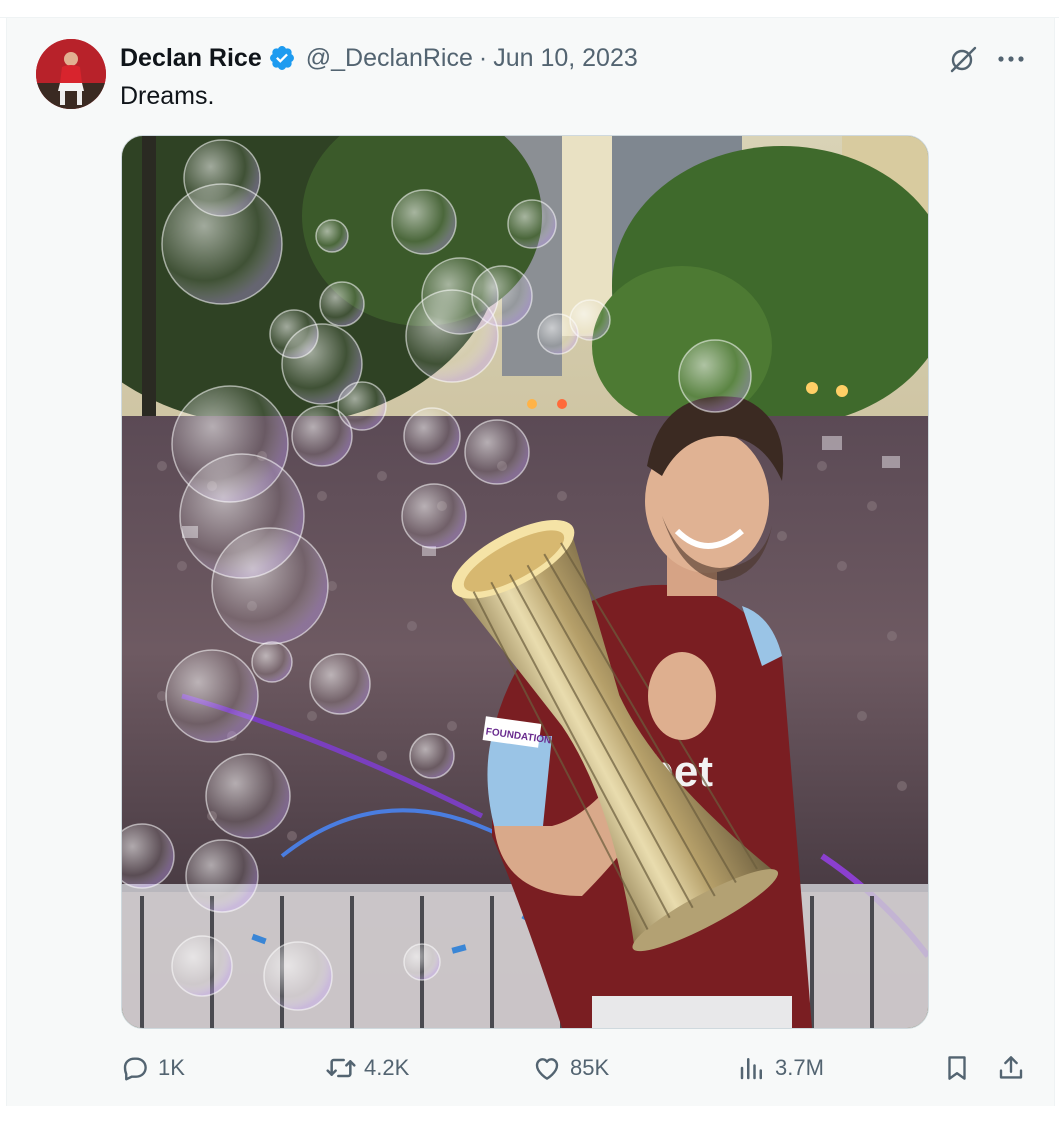  I want to click on reply-button: 1K, so click(152, 1068).